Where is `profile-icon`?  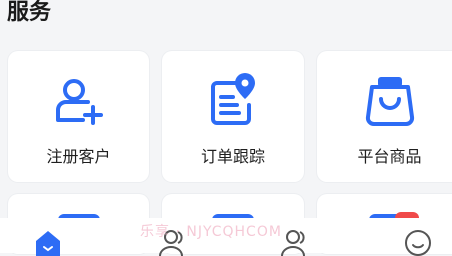 profile-icon is located at coordinates (418, 242).